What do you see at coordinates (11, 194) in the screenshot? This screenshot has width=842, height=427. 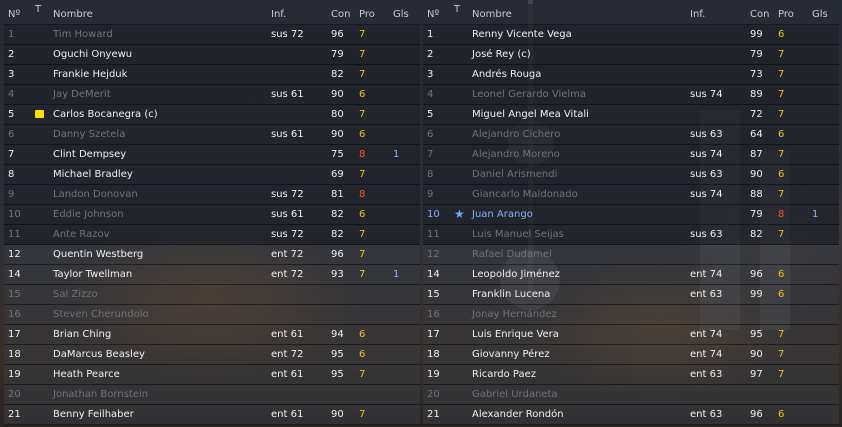 I see `player-number: 9` at bounding box center [11, 194].